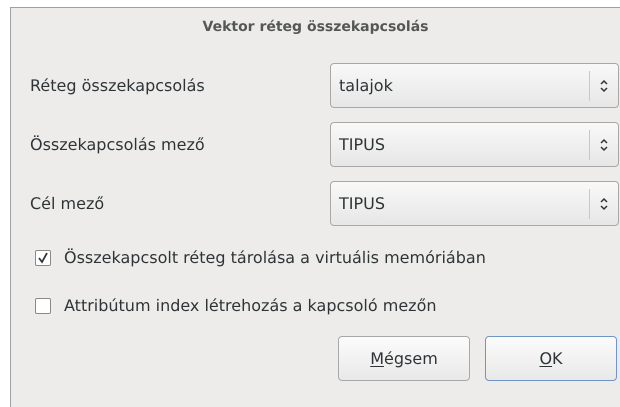  Describe the element at coordinates (118, 85) in the screenshot. I see `field-label: Réteg összekapcsolás` at that location.